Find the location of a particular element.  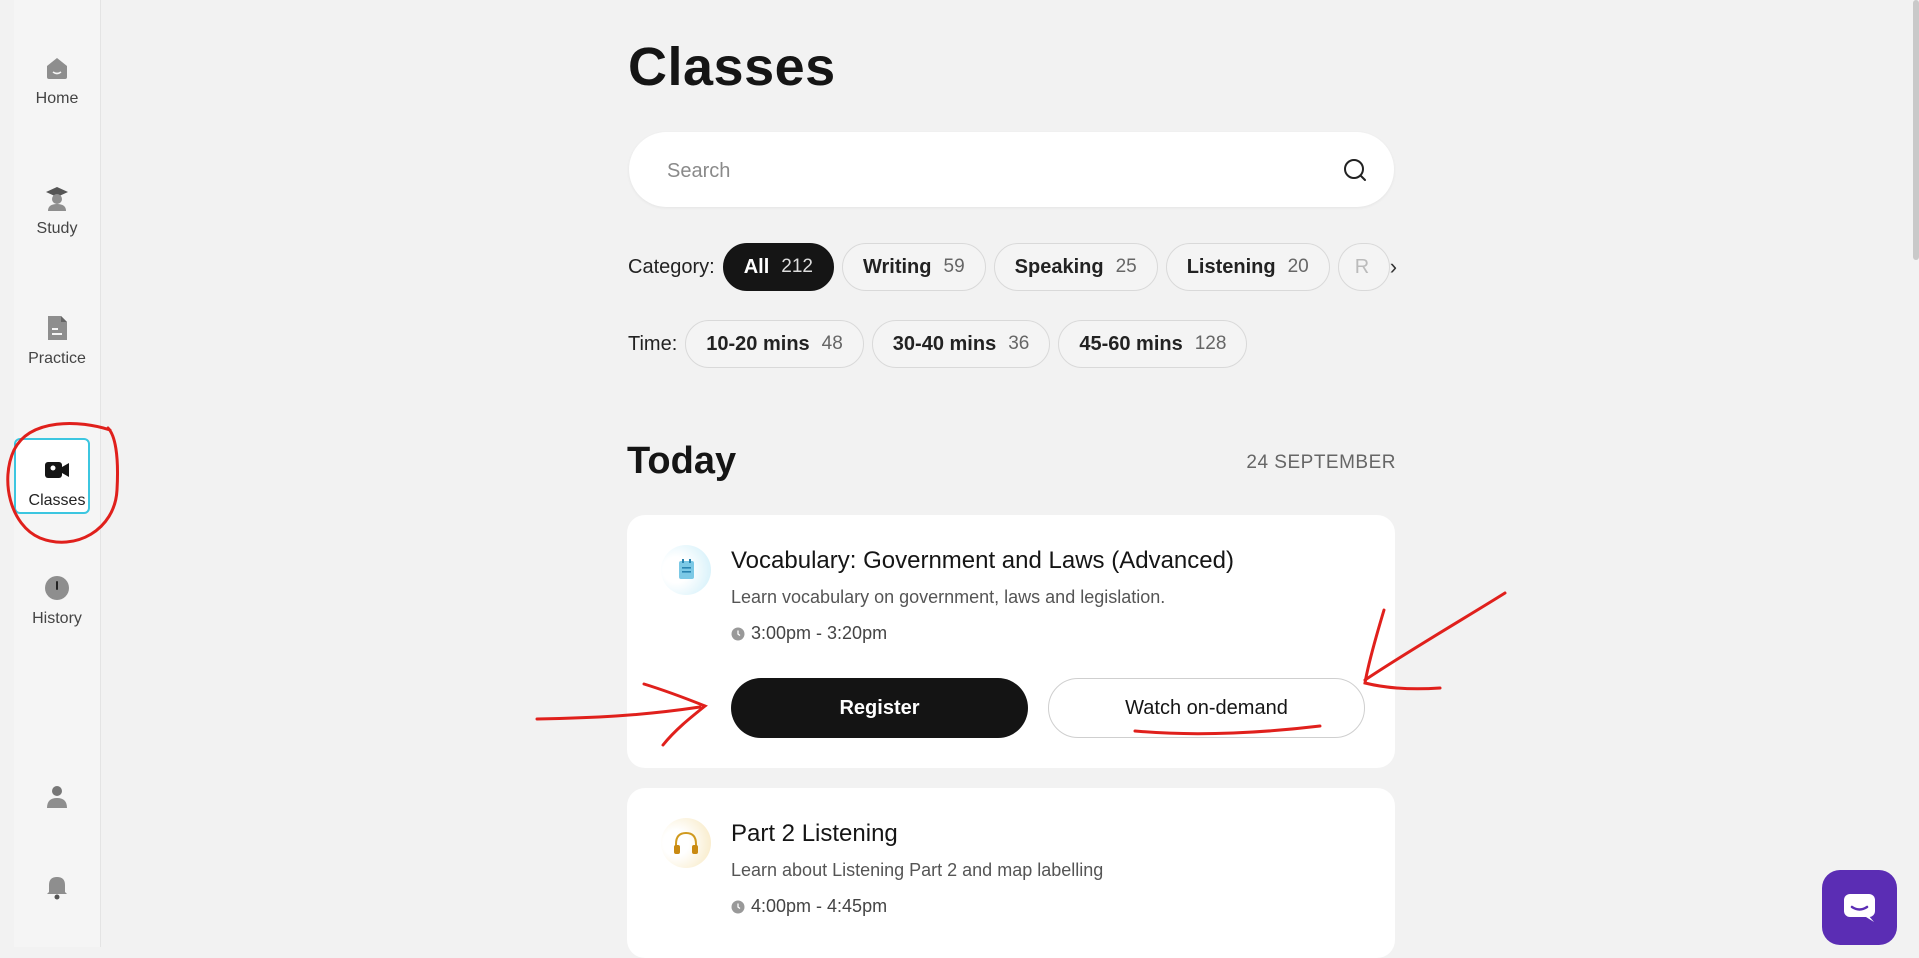

sidebar-item-label: Home is located at coordinates (57, 98).